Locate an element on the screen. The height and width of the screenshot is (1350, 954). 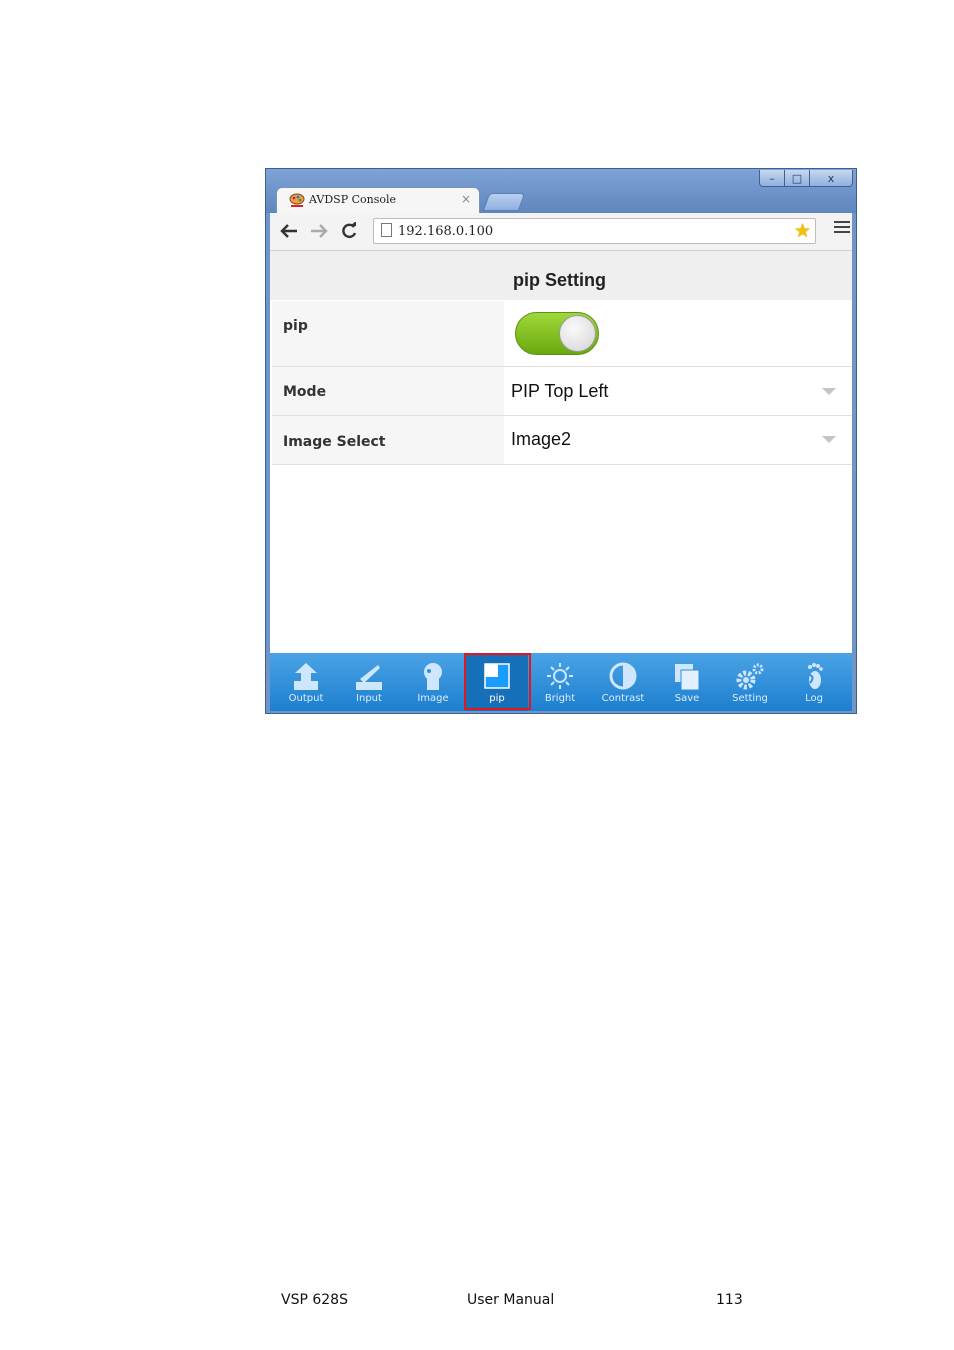
footprint-icon is located at coordinates (815, 676).